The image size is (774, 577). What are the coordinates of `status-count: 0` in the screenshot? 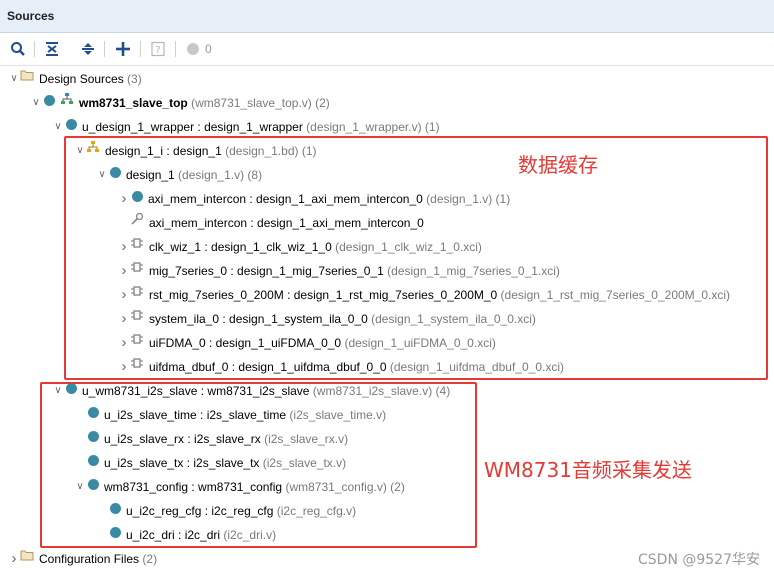 It's located at (208, 49).